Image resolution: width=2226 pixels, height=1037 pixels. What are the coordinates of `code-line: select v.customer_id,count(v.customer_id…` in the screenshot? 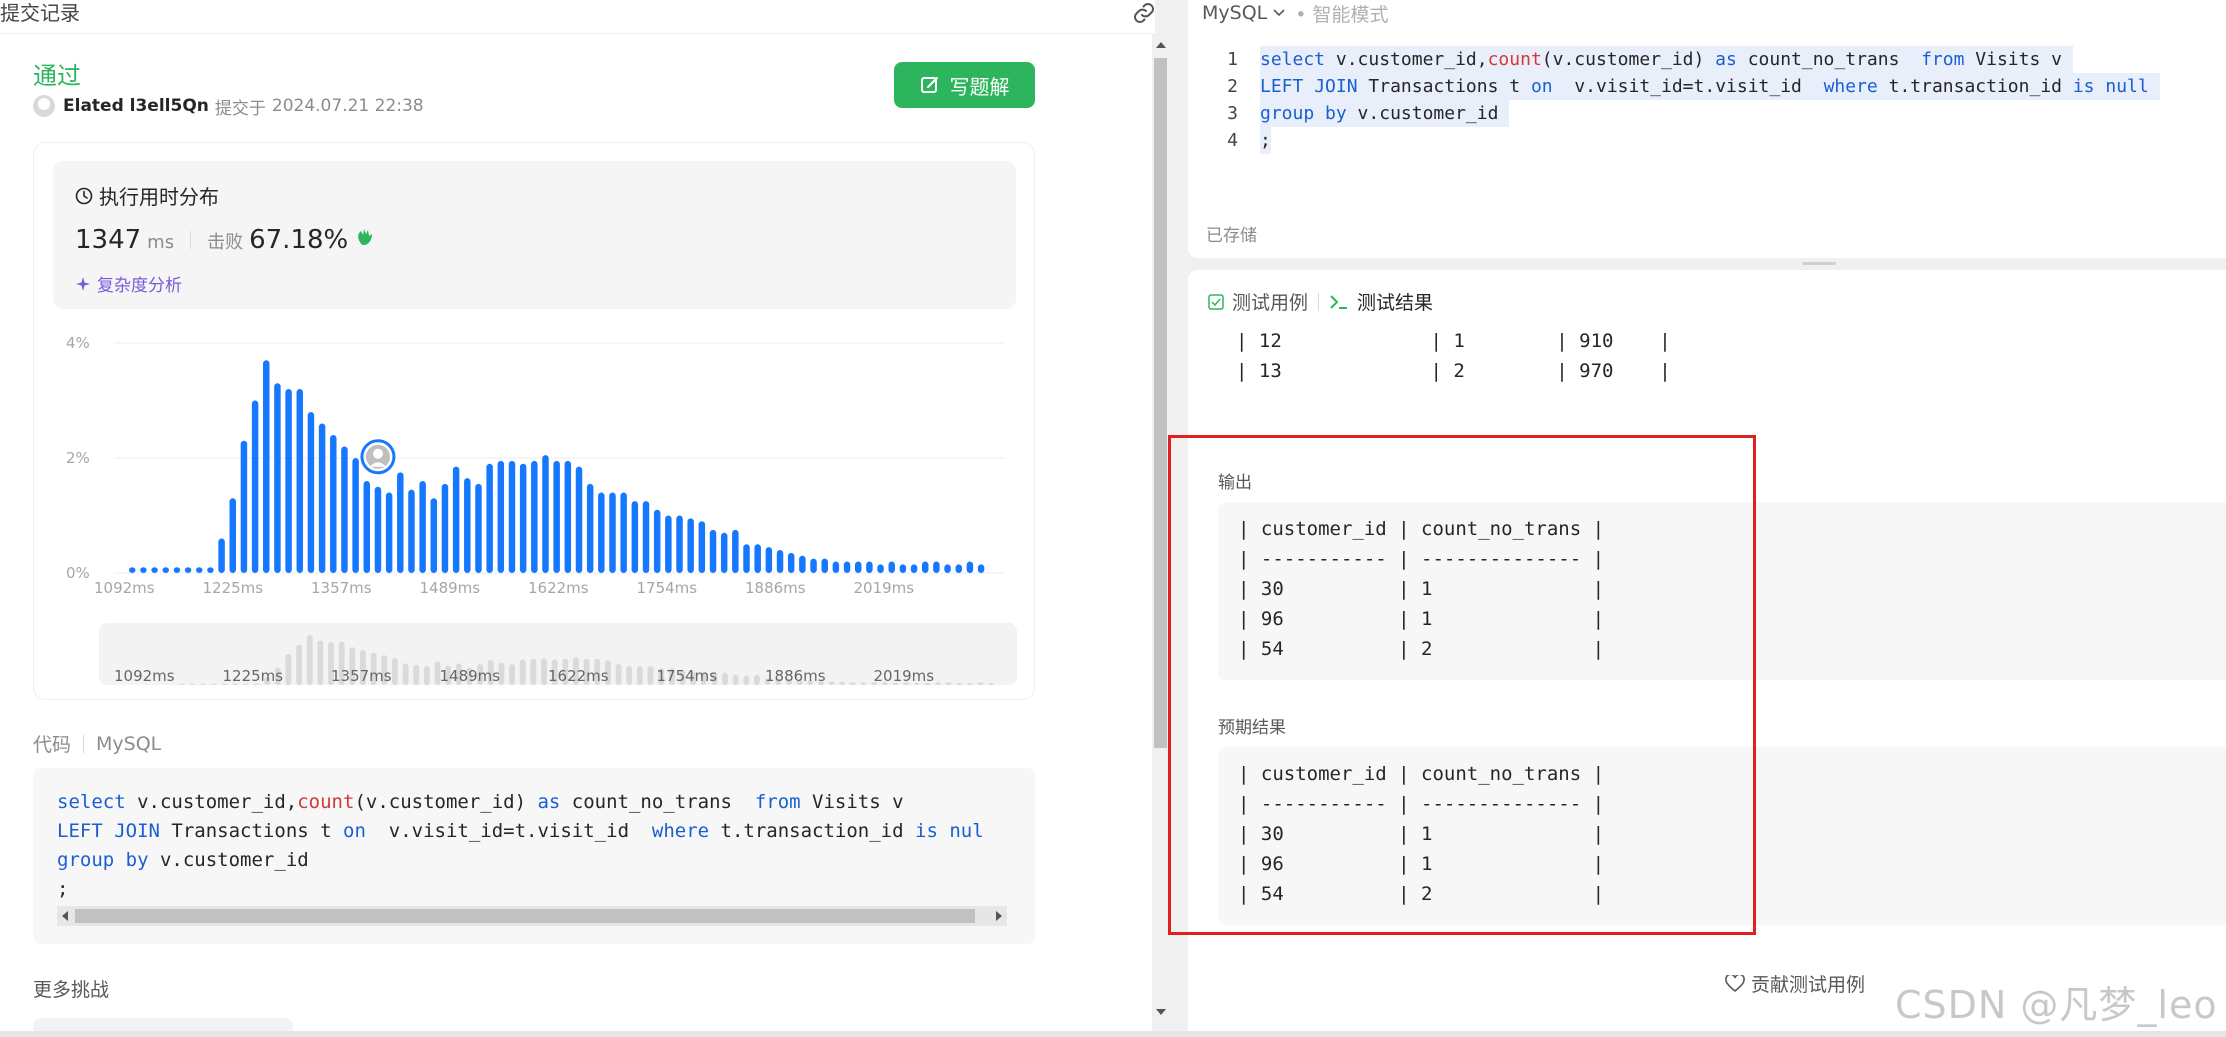 It's located at (1666, 59).